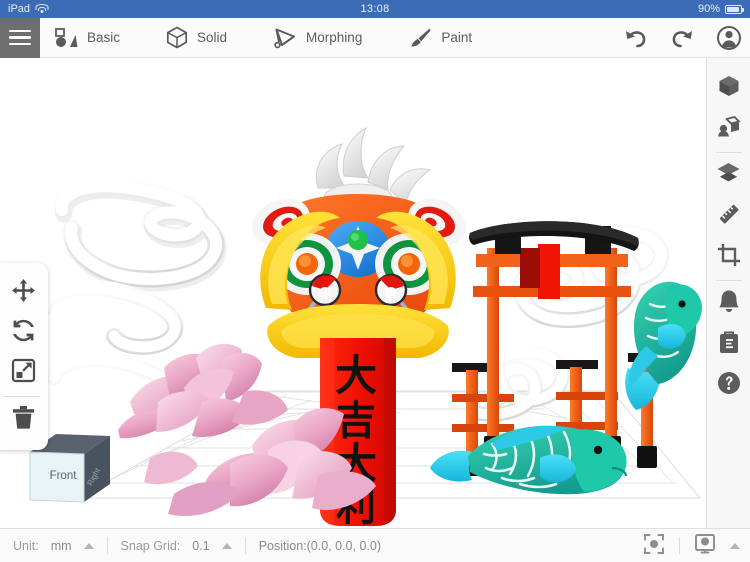 The height and width of the screenshot is (562, 750). I want to click on bell-icon, so click(729, 303).